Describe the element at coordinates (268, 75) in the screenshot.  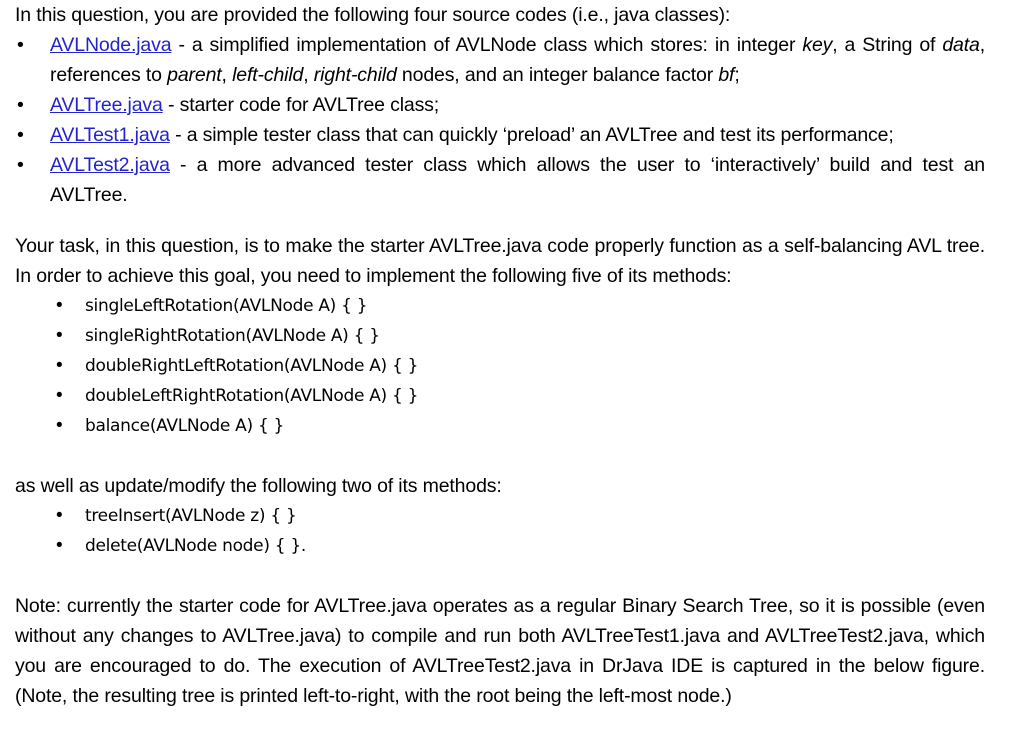
I see `avlnode-italic-left-child: left-child` at that location.